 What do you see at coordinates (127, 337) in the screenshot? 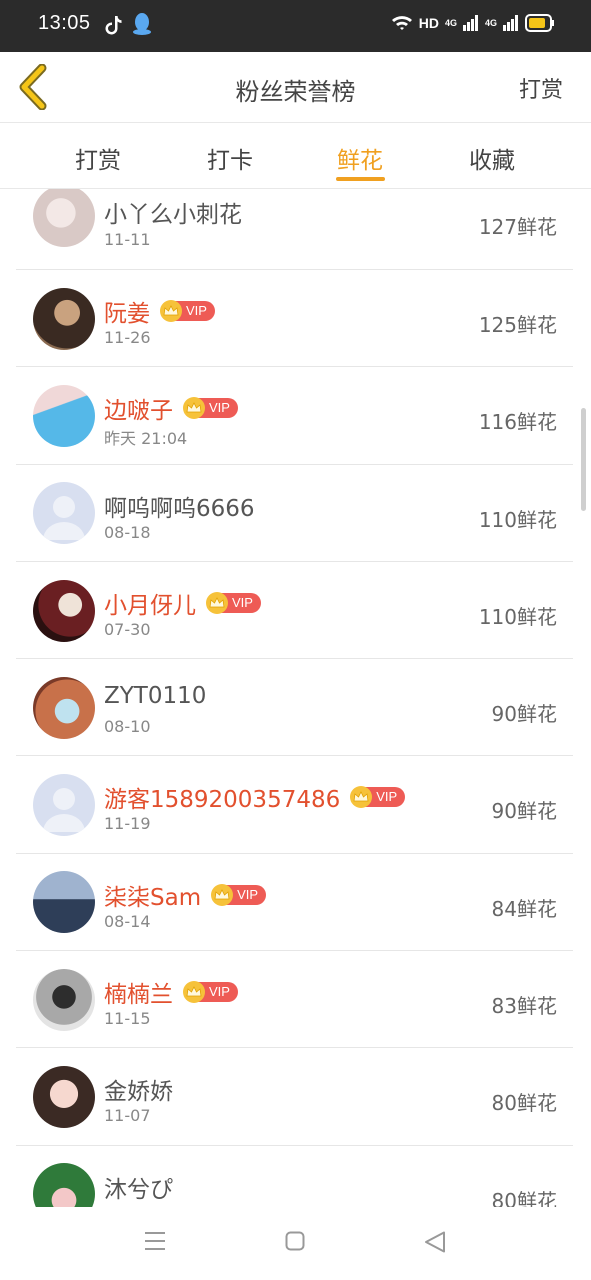
I see `fan-date: 11-26` at bounding box center [127, 337].